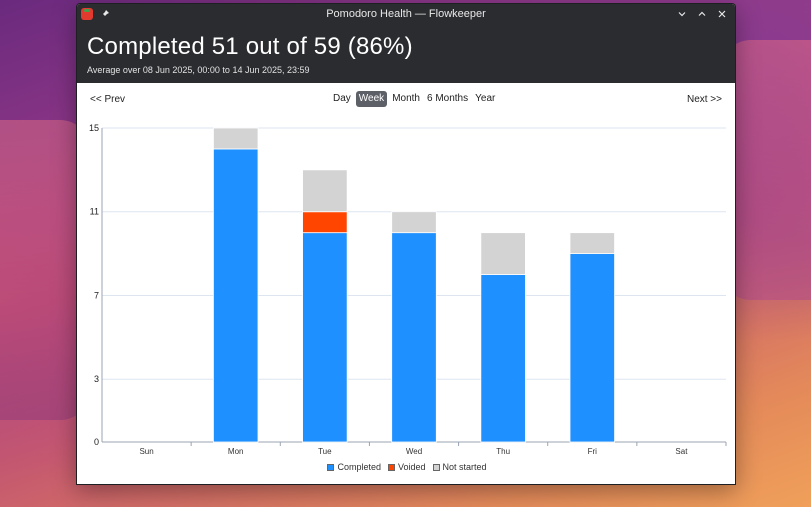 This screenshot has width=811, height=507. I want to click on bar-segment-voided, so click(325, 222).